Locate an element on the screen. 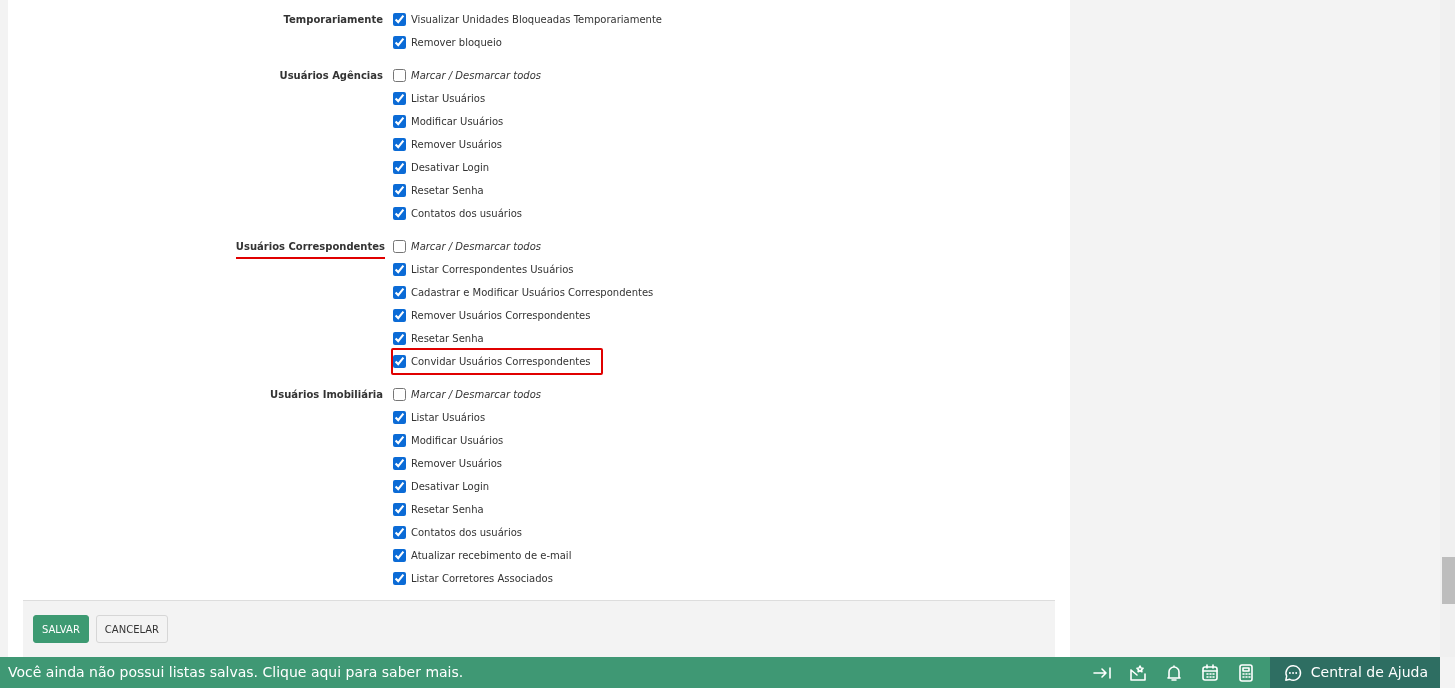 Image resolution: width=1455 pixels, height=688 pixels. envelope-star-icon is located at coordinates (1137, 672).